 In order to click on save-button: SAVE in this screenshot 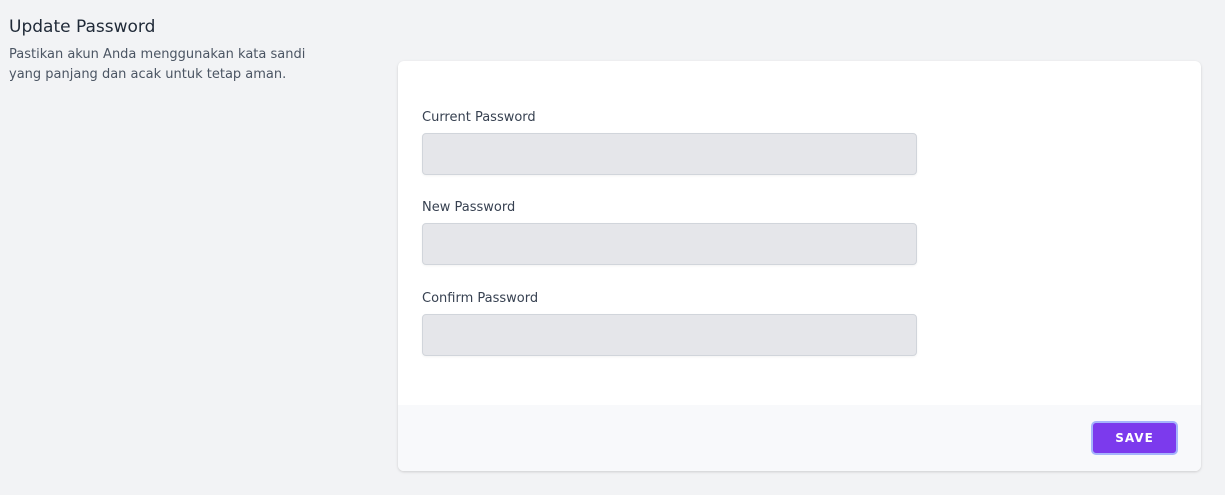, I will do `click(1134, 438)`.